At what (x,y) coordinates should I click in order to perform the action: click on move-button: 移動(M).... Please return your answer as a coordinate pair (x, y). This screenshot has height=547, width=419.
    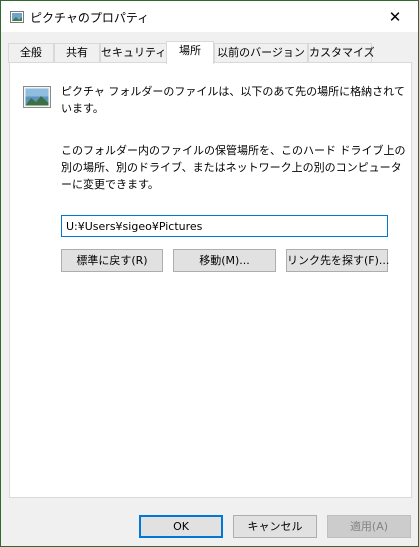
    Looking at the image, I should click on (224, 260).